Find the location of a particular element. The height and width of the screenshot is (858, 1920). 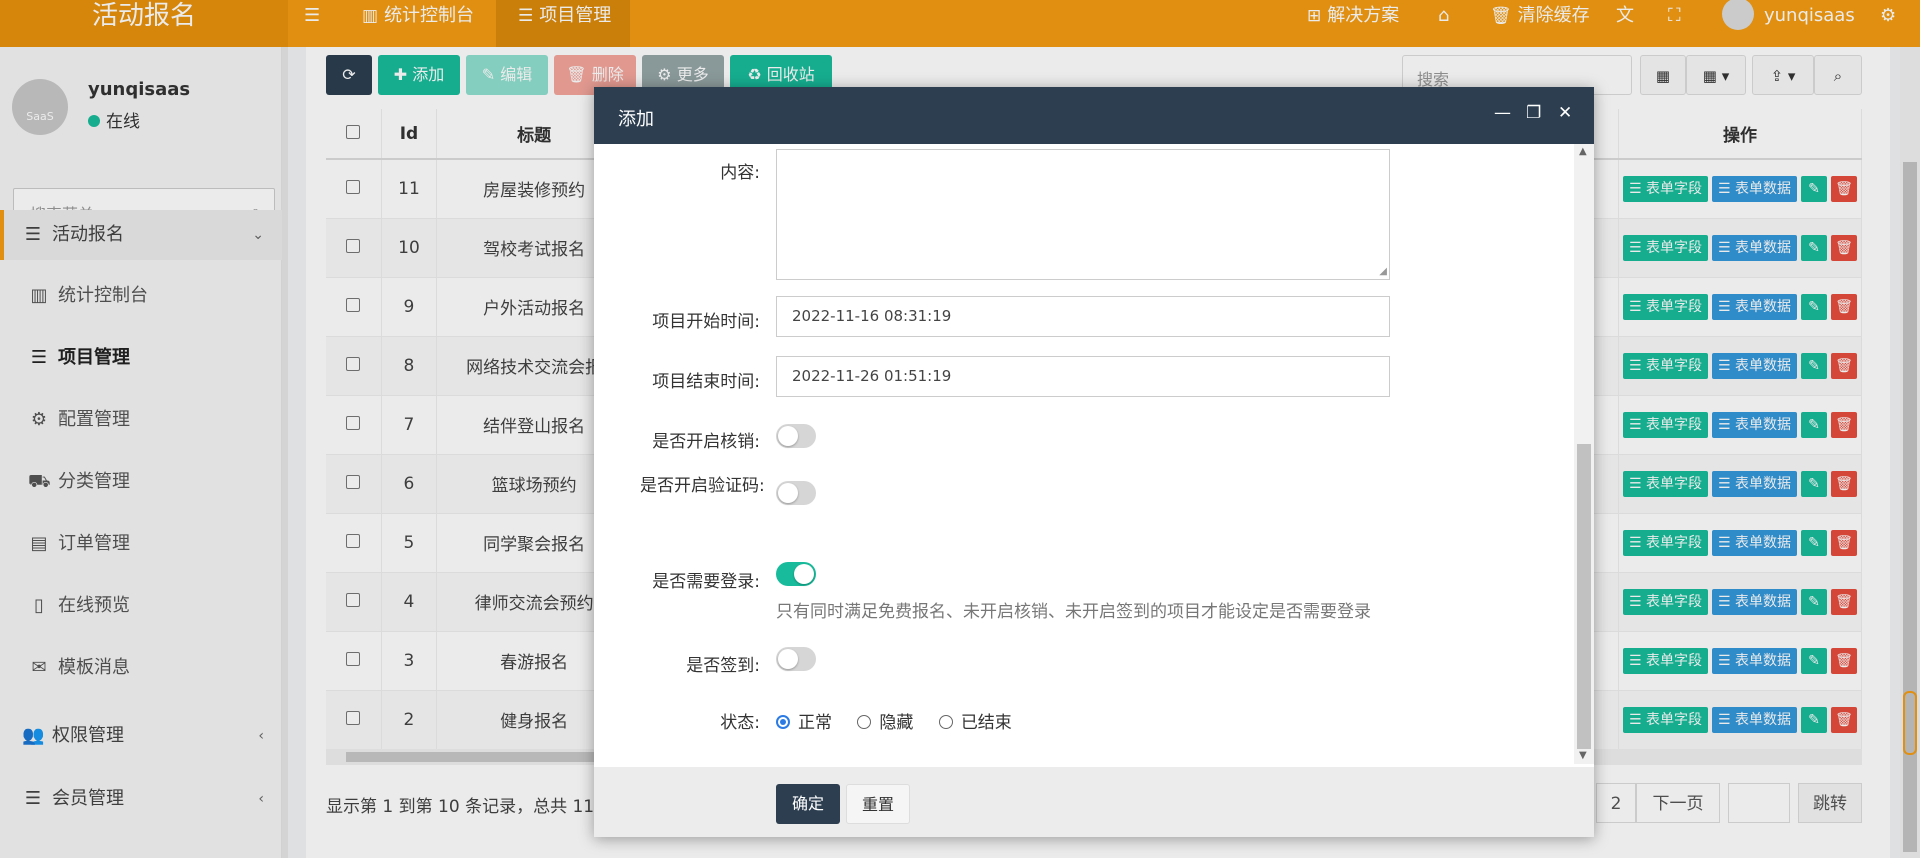

verify-label: 是否开启核销: is located at coordinates (706, 442).